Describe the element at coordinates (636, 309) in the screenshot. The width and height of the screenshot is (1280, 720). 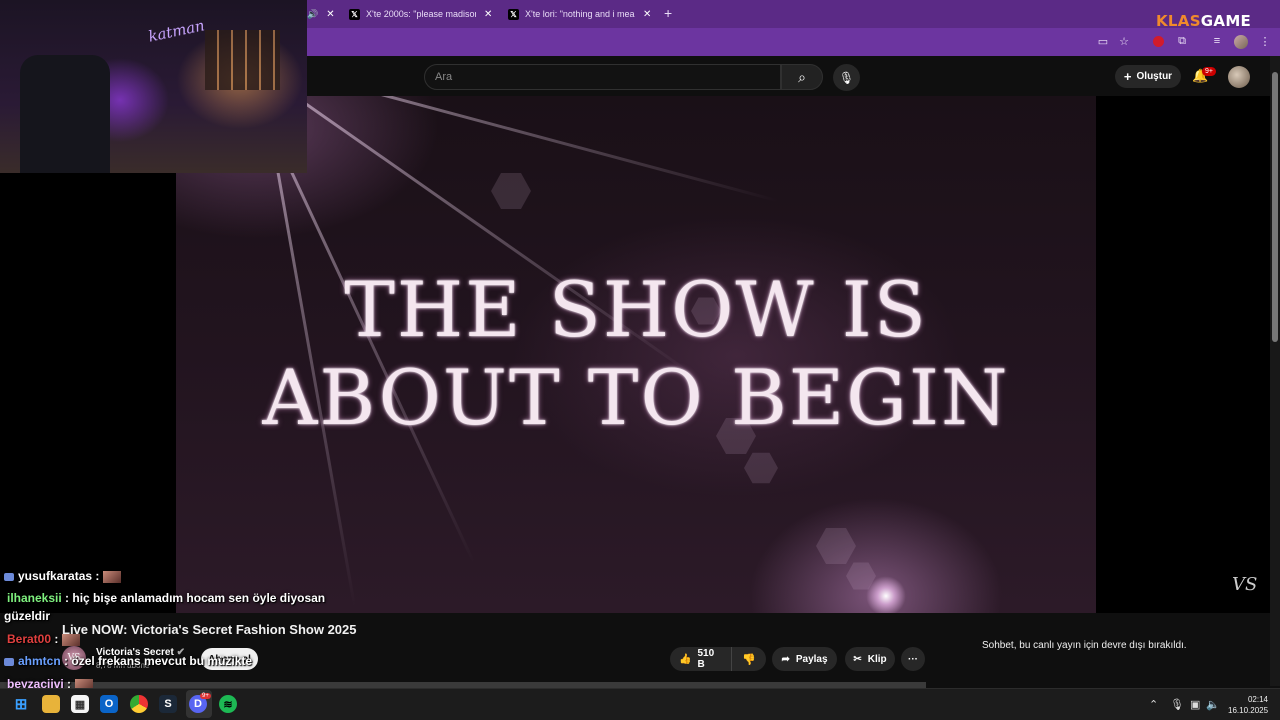
I see `headline-line: THE SHOW IS` at that location.